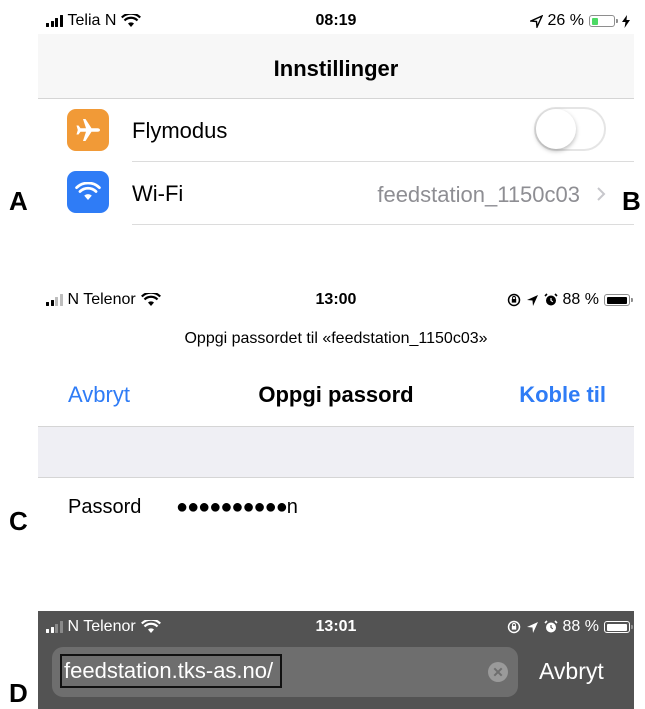  Describe the element at coordinates (336, 508) in the screenshot. I see `password-row: Passord ●●●●●●●●●●n` at that location.